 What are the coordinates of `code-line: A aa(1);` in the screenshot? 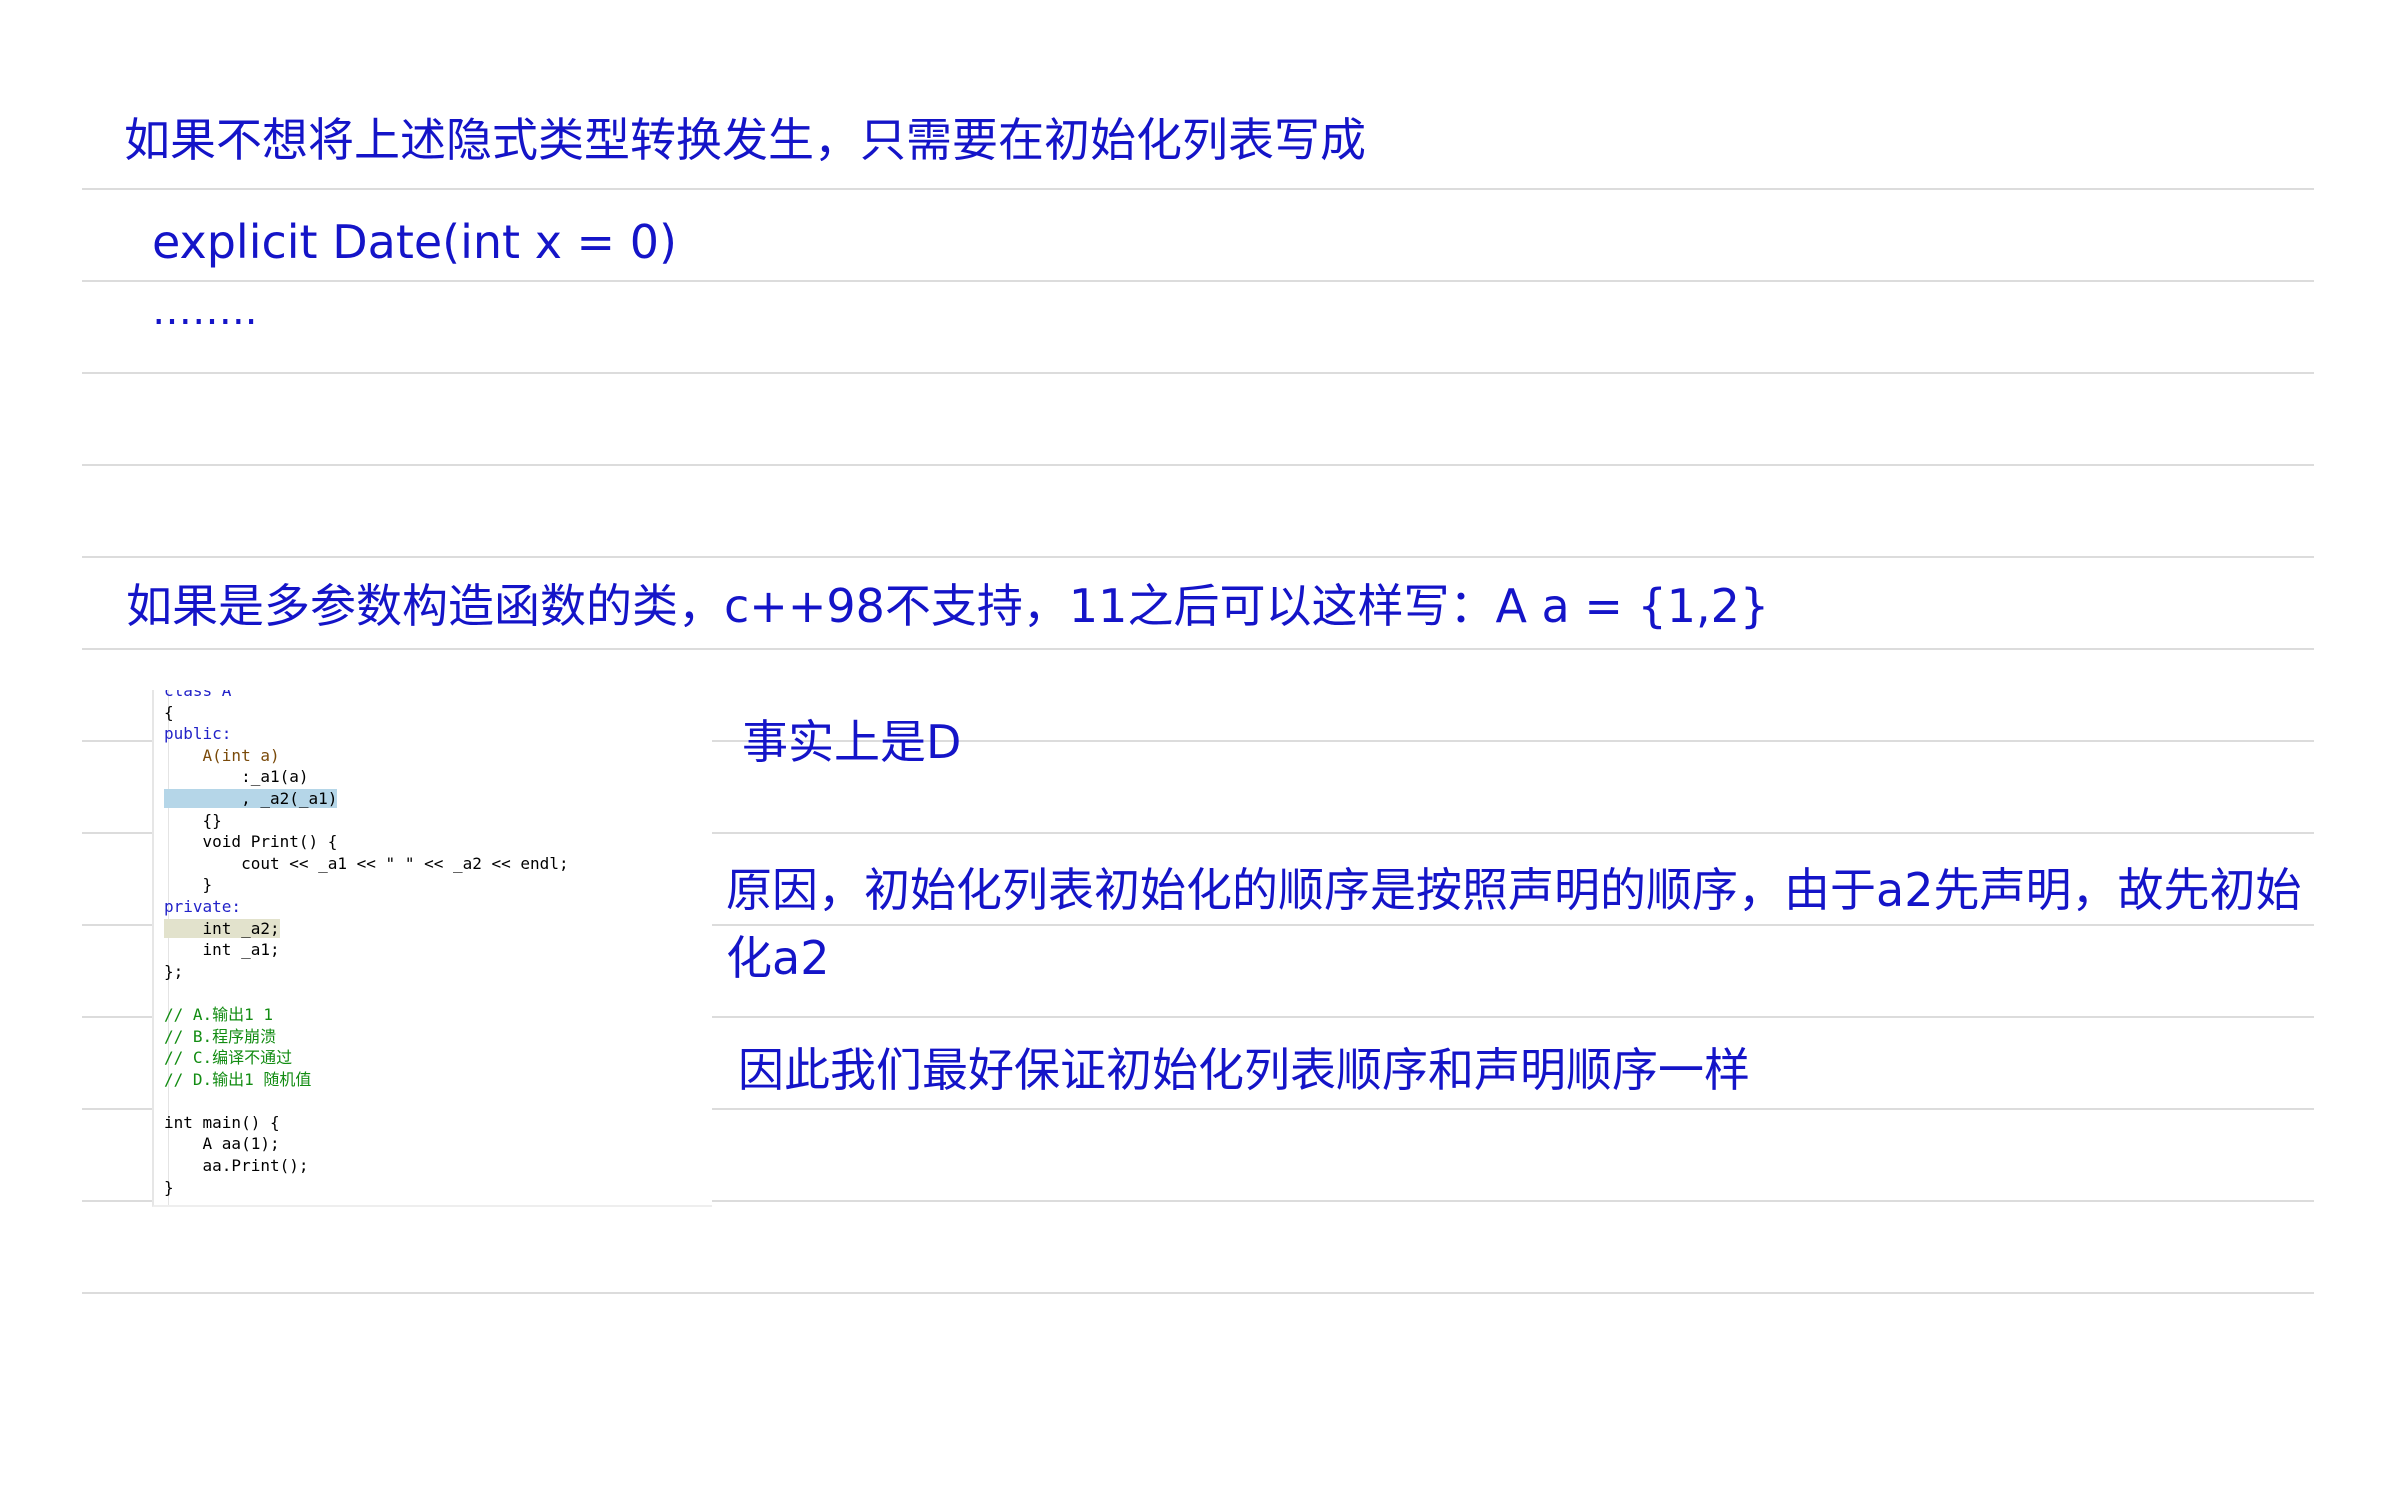 It's located at (222, 1144).